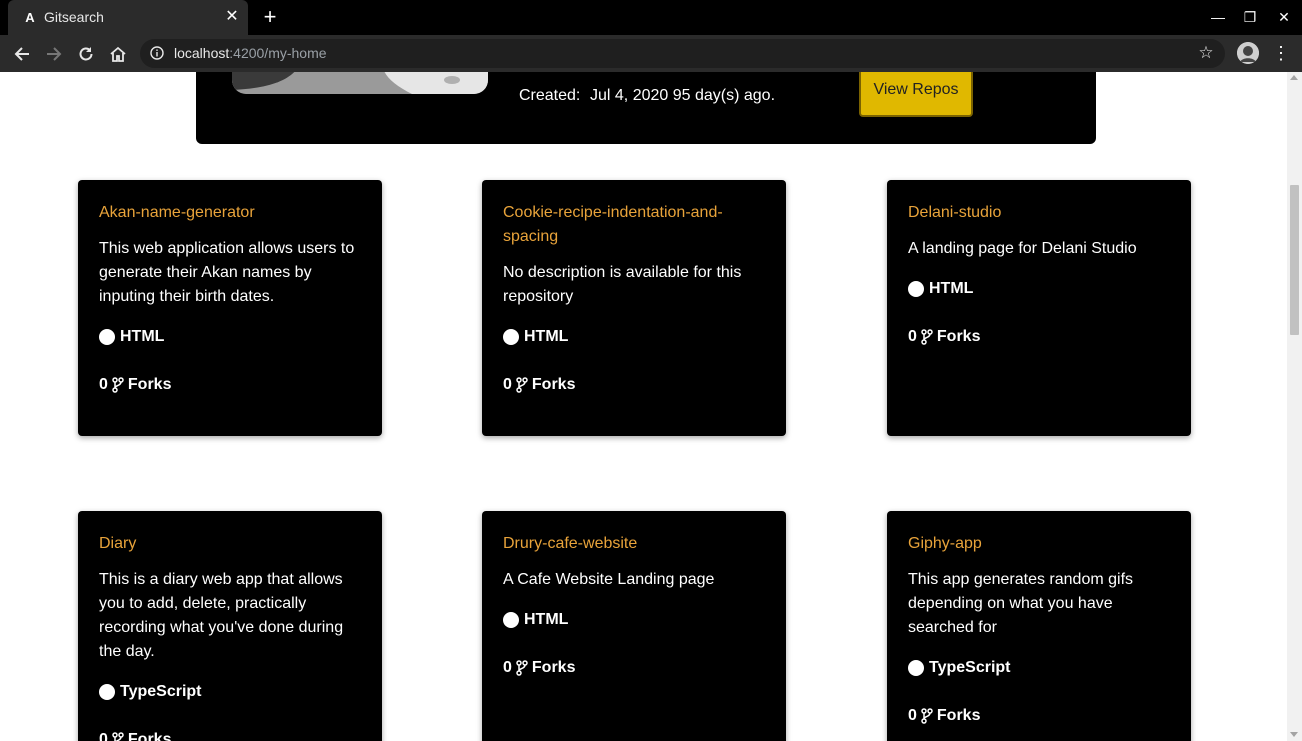 This screenshot has height=741, width=1302. What do you see at coordinates (1294, 260) in the screenshot?
I see `scrollbar-thumb` at bounding box center [1294, 260].